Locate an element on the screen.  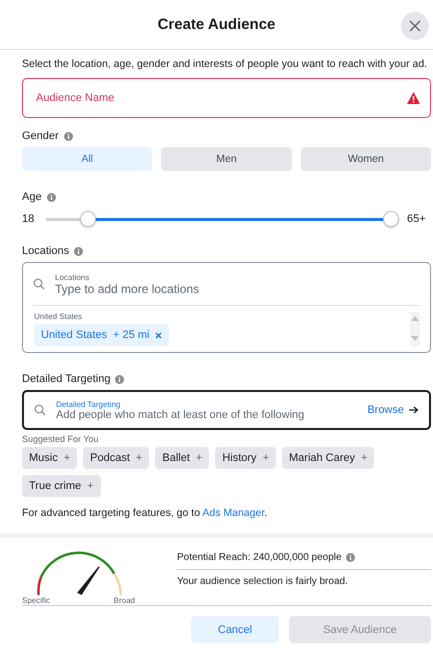
targeting-label: Detailed Targeting is located at coordinates (66, 379).